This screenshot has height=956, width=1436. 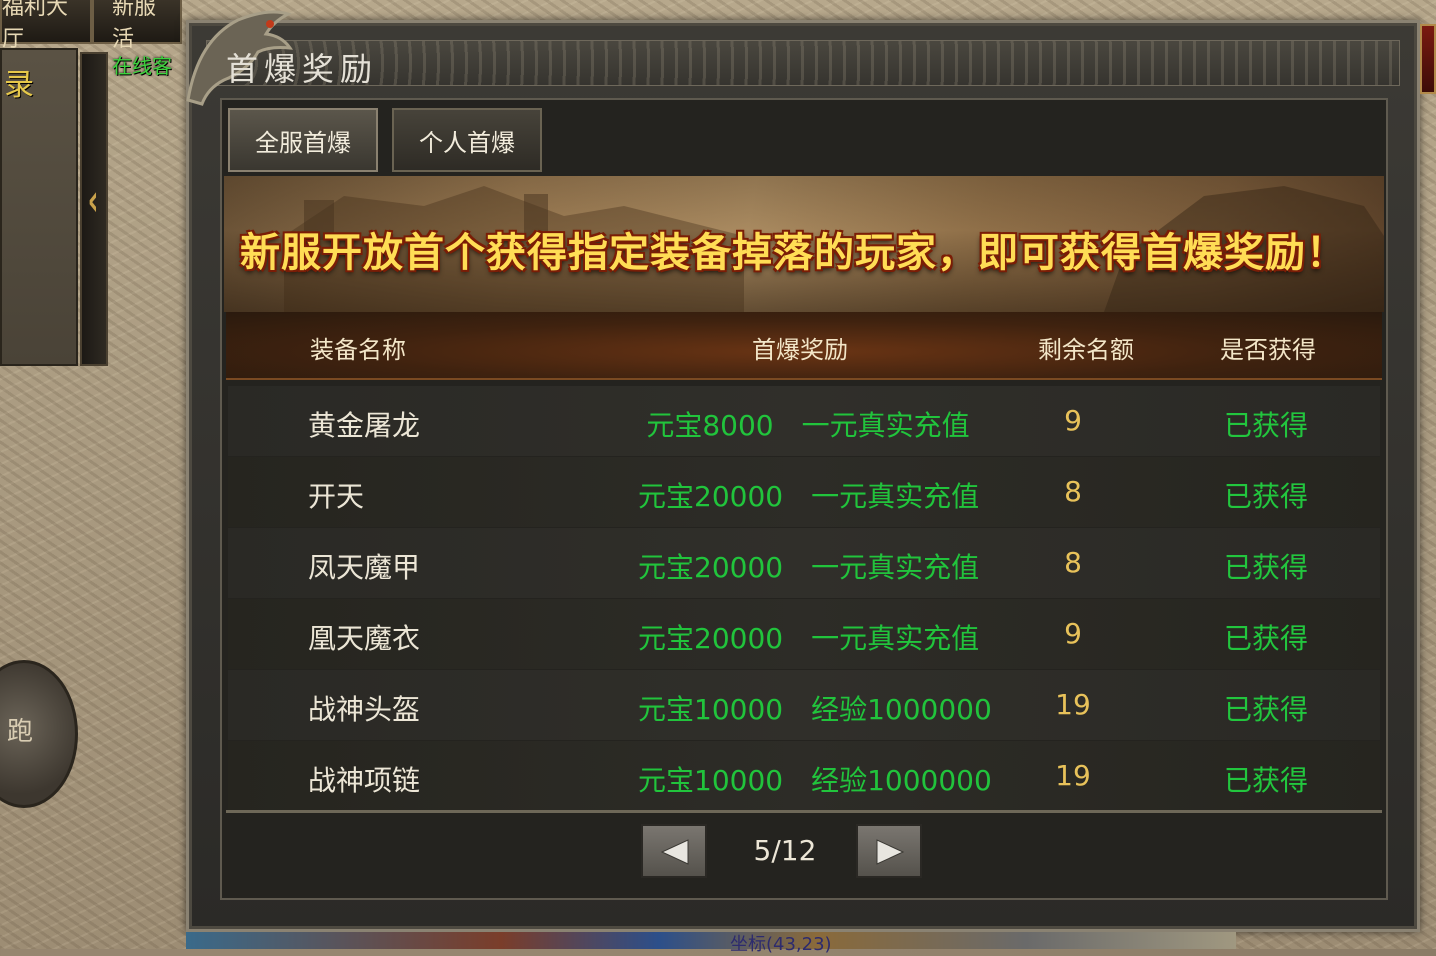 I want to click on table-row: 凤天魔甲 元宝20000 一元真实充值 8 已获得, so click(x=804, y=563).